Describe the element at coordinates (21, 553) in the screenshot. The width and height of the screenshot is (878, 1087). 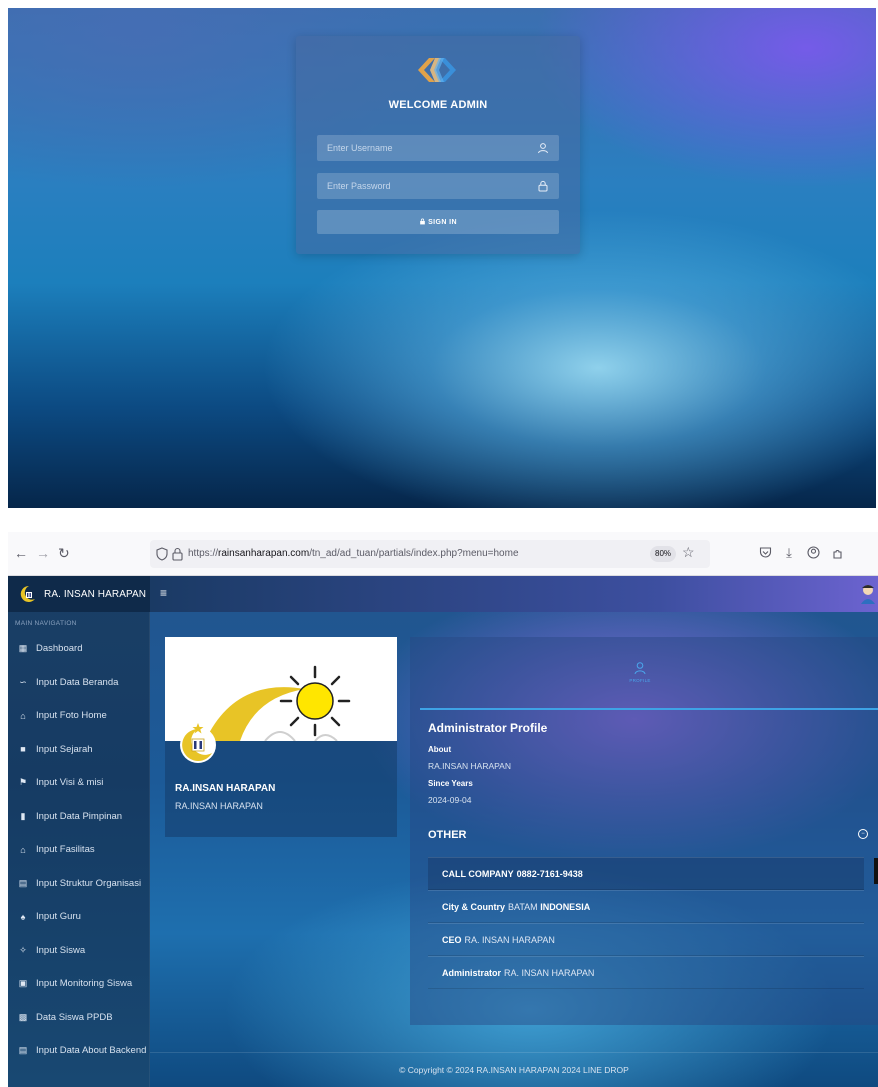
I see `back-icon: ←` at that location.